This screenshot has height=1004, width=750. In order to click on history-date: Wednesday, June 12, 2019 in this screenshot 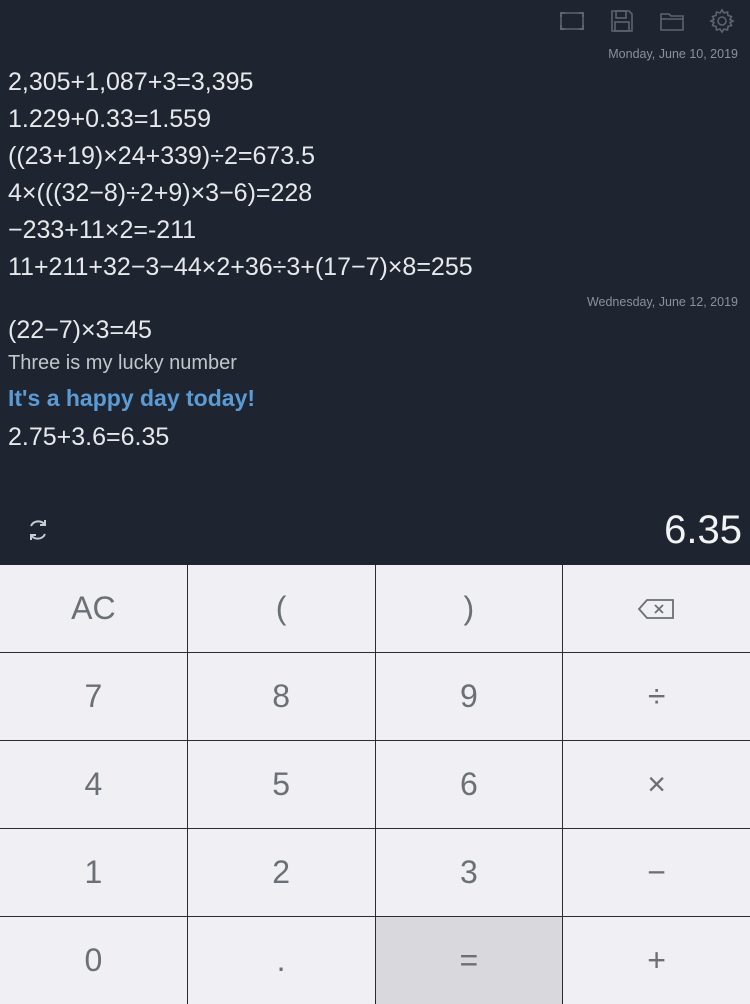, I will do `click(662, 302)`.